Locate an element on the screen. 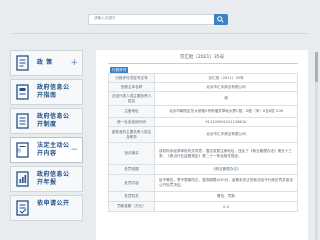  table-row: 法定代表人或主要负责人姓名谢 is located at coordinates (203, 98).